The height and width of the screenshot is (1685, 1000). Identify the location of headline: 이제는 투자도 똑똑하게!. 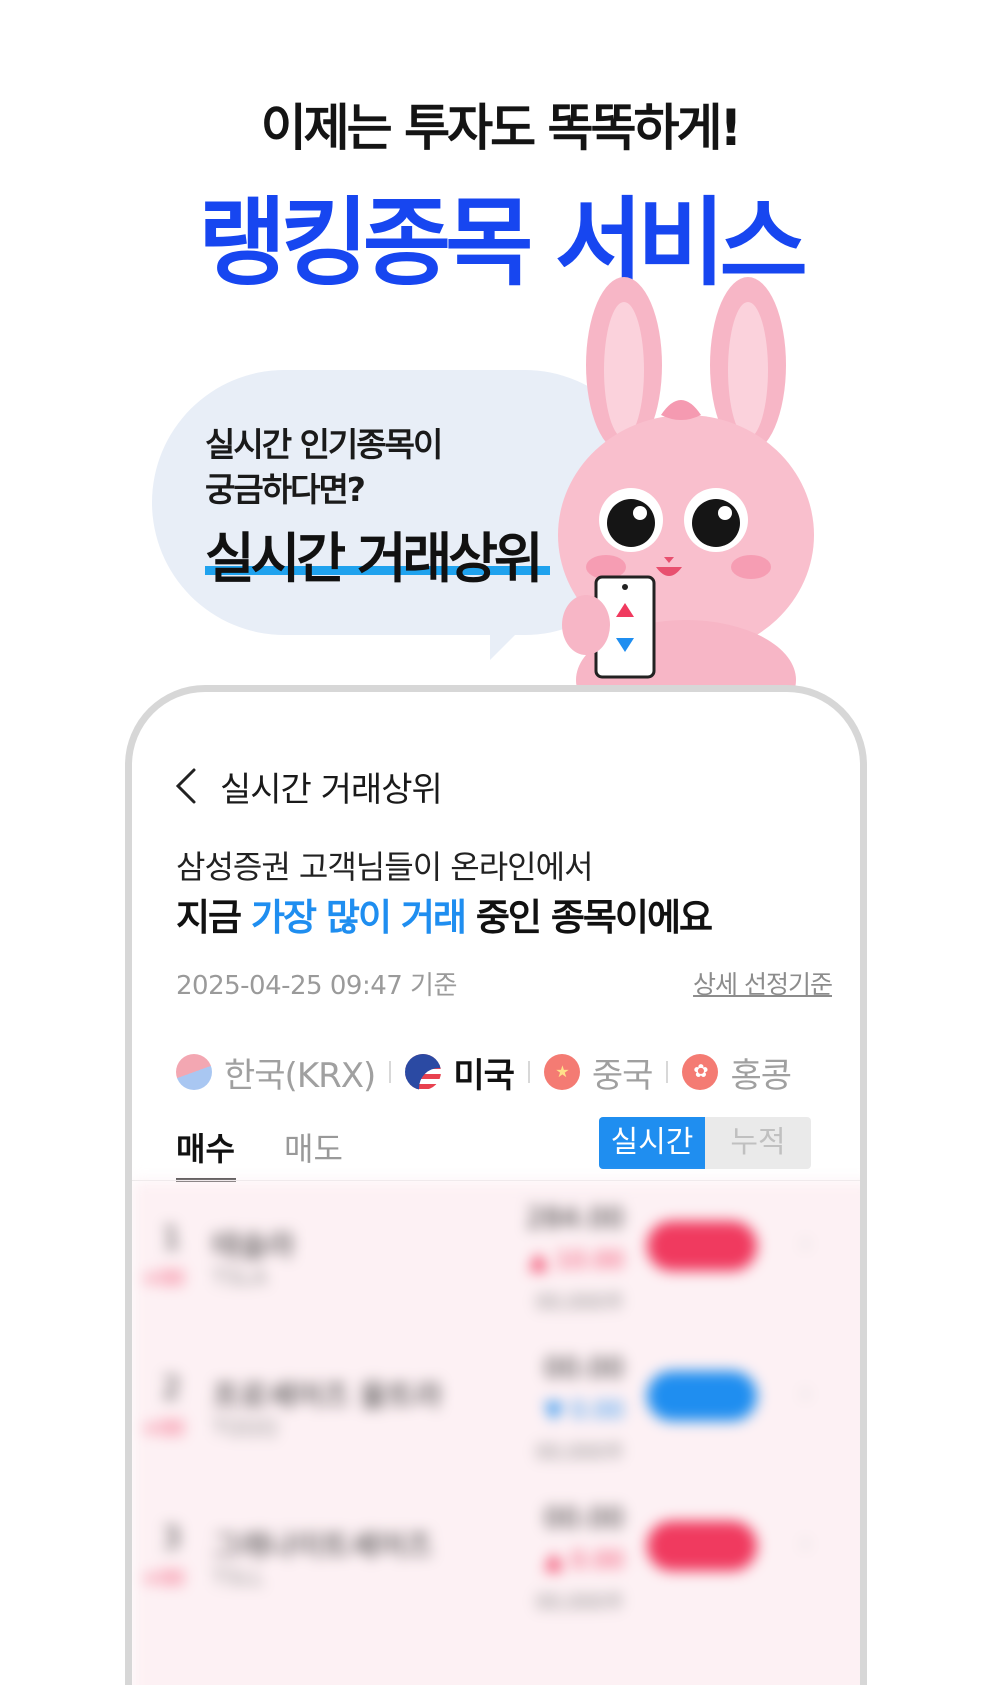
(501, 128).